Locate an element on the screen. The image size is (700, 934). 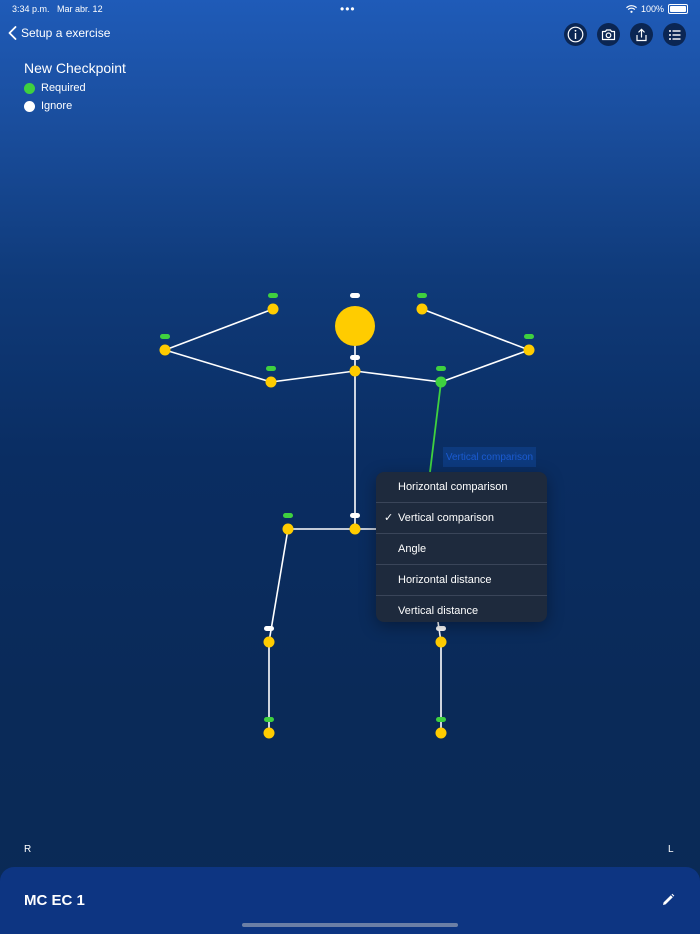
menu-item-vertical-comparison: ✓ Vertical comparison is located at coordinates (461, 518).